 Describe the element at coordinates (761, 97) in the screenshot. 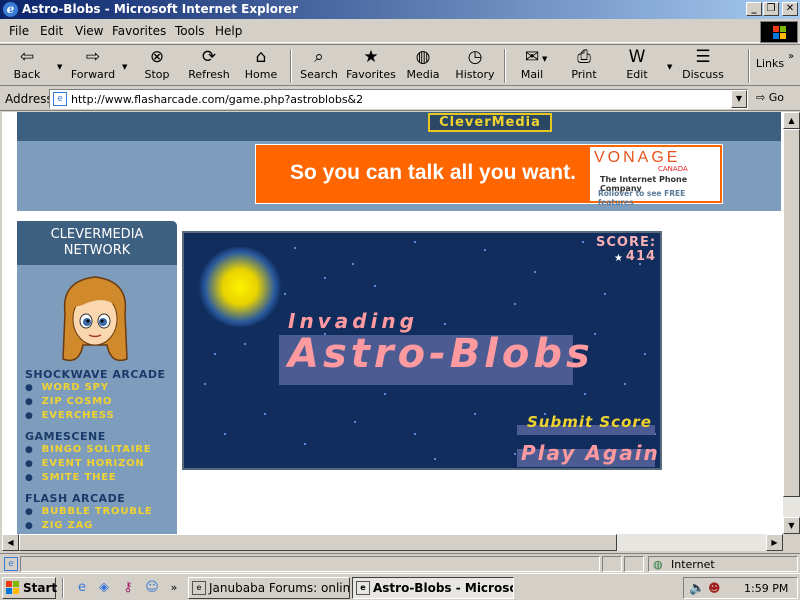

I see `go-arrow-icon: ⇨` at that location.